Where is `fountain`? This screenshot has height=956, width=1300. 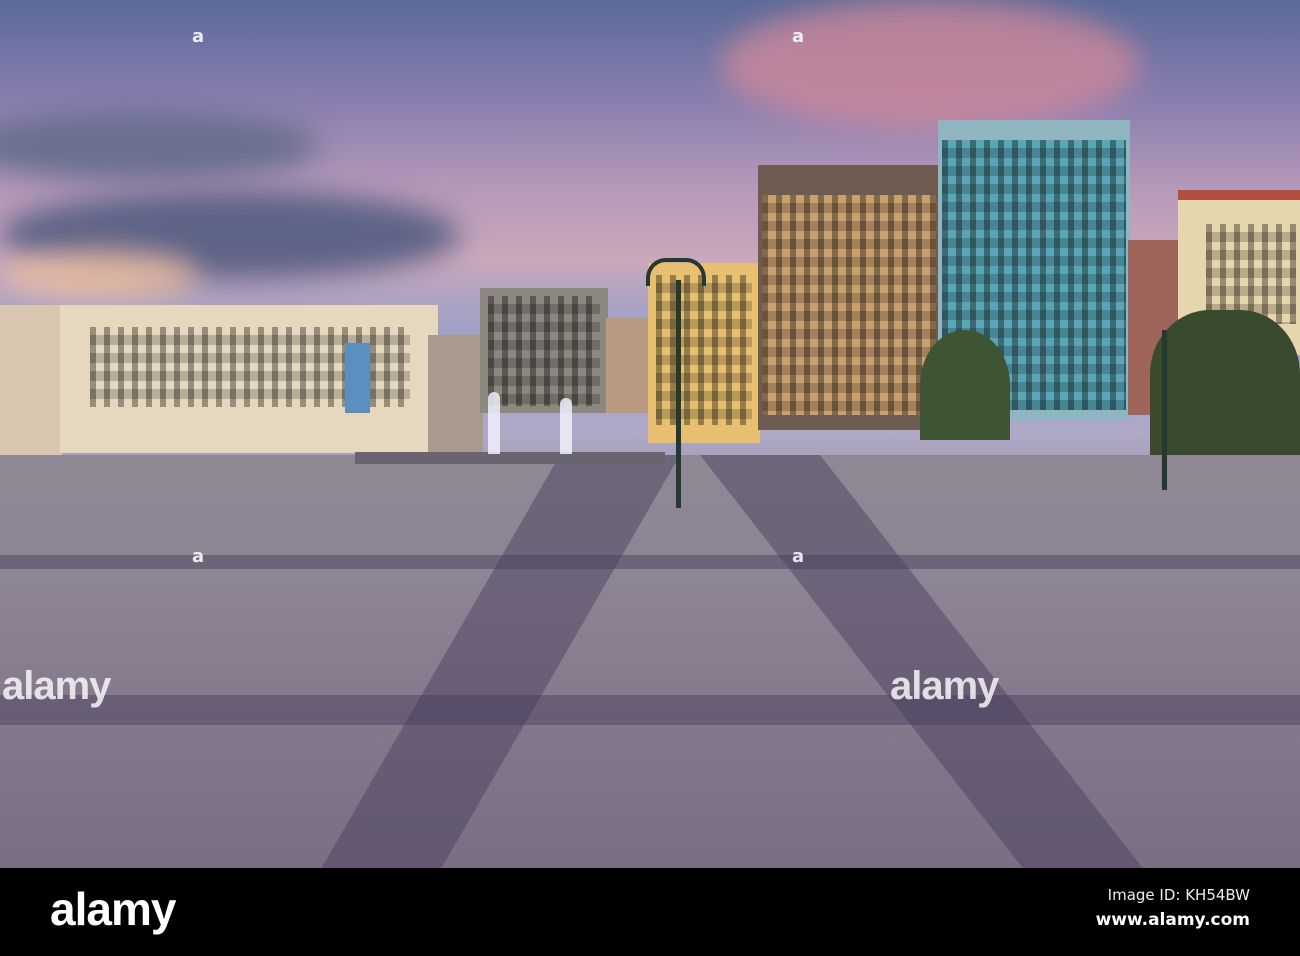
fountain is located at coordinates (510, 458).